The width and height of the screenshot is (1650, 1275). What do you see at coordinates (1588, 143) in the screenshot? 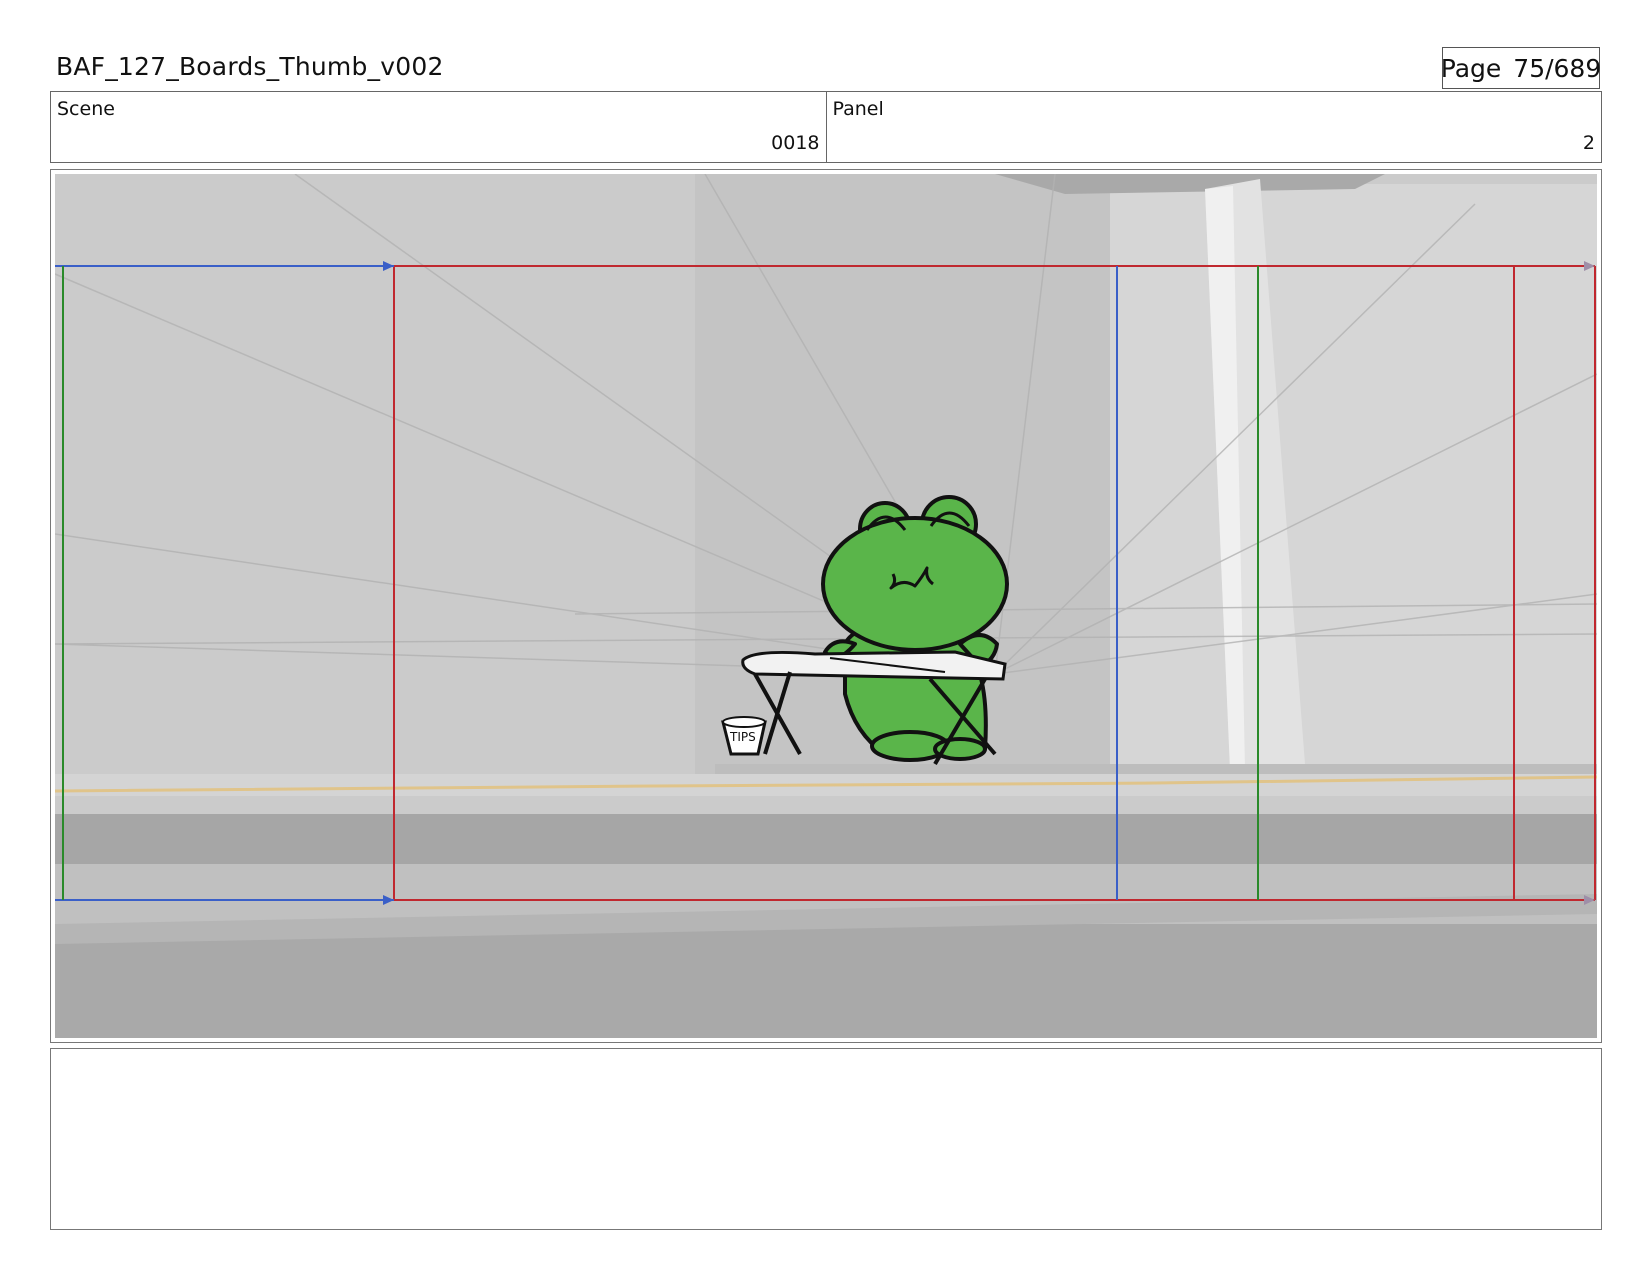
I see `panel-number: 2` at bounding box center [1588, 143].